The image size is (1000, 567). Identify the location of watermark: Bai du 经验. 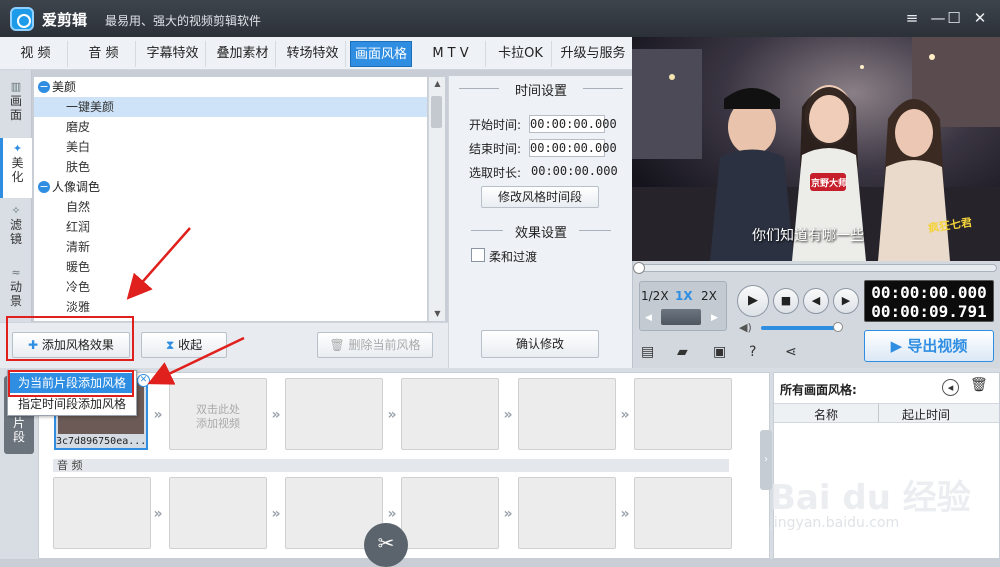
(870, 498).